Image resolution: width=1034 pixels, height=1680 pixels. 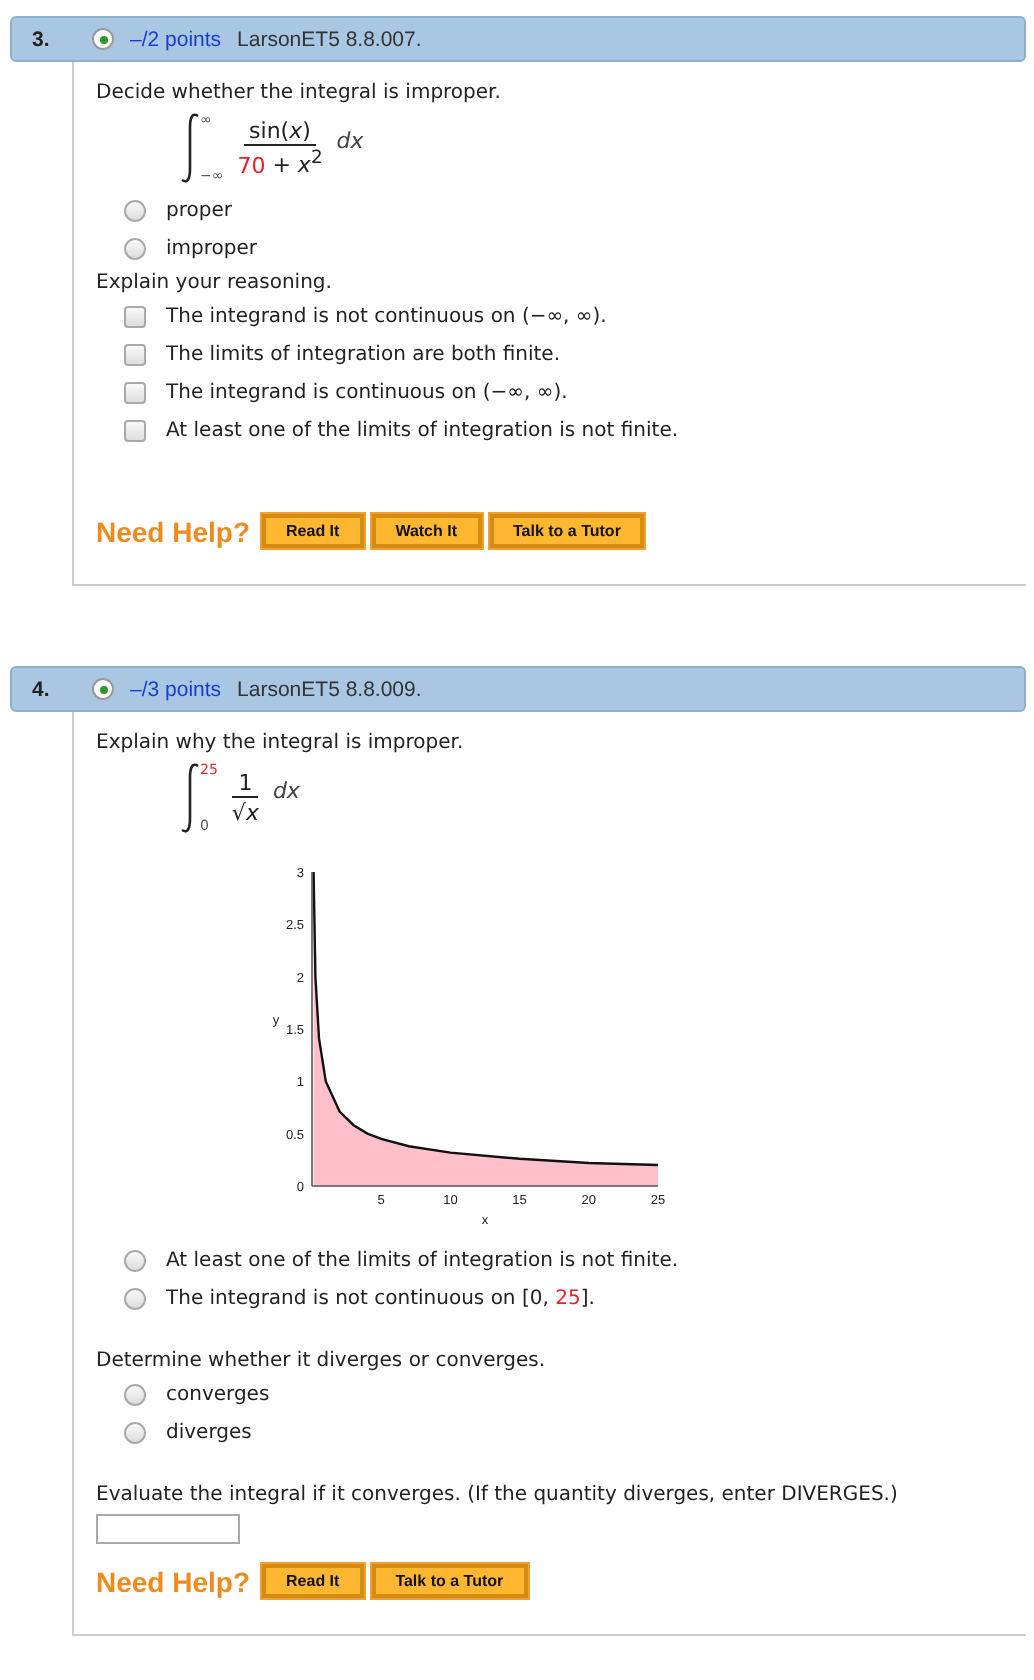 I want to click on answer-field, so click(x=168, y=1529).